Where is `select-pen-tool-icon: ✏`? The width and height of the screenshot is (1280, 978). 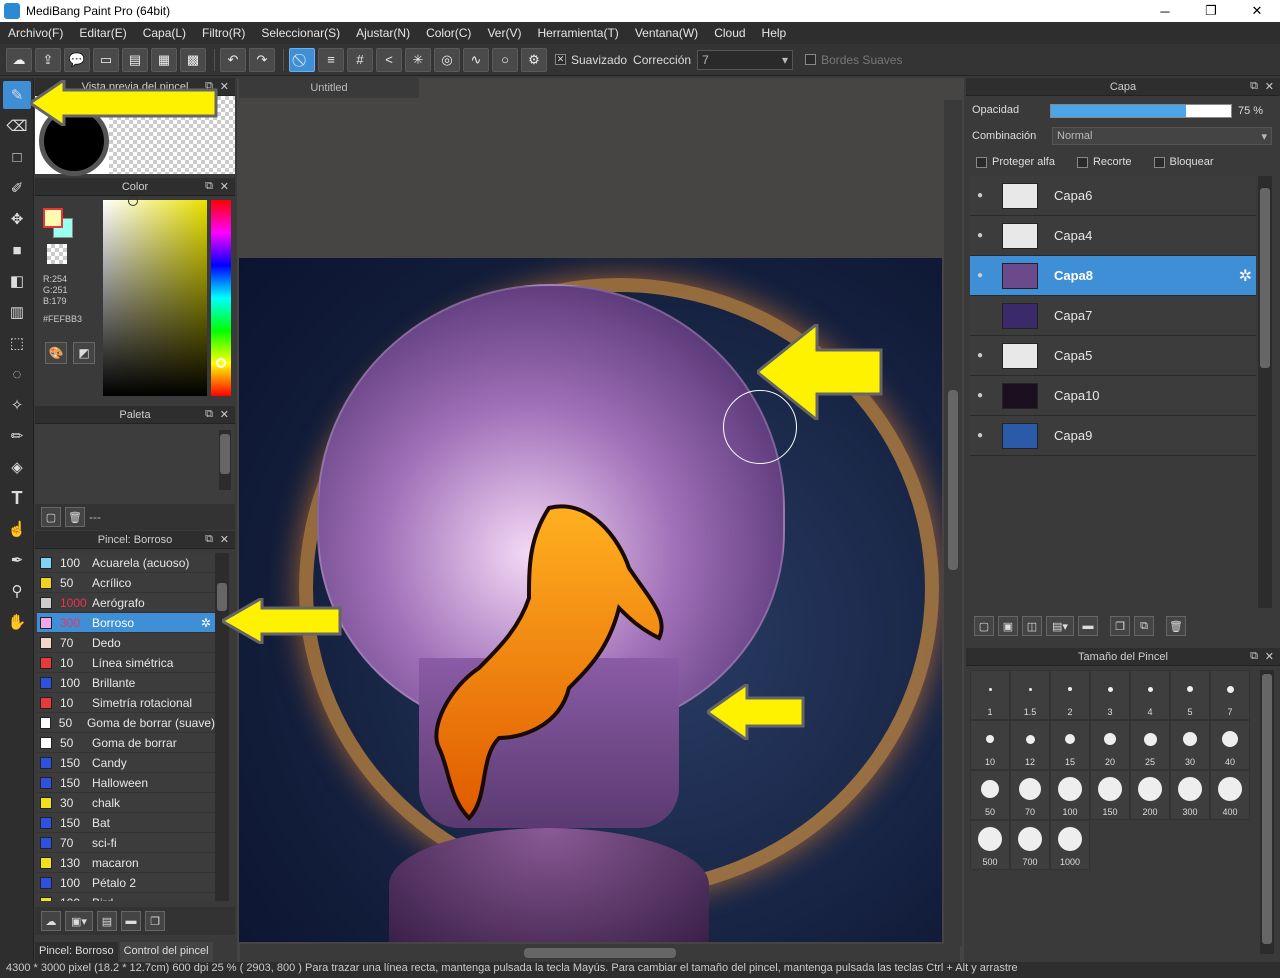 select-pen-tool-icon: ✏ is located at coordinates (17, 436).